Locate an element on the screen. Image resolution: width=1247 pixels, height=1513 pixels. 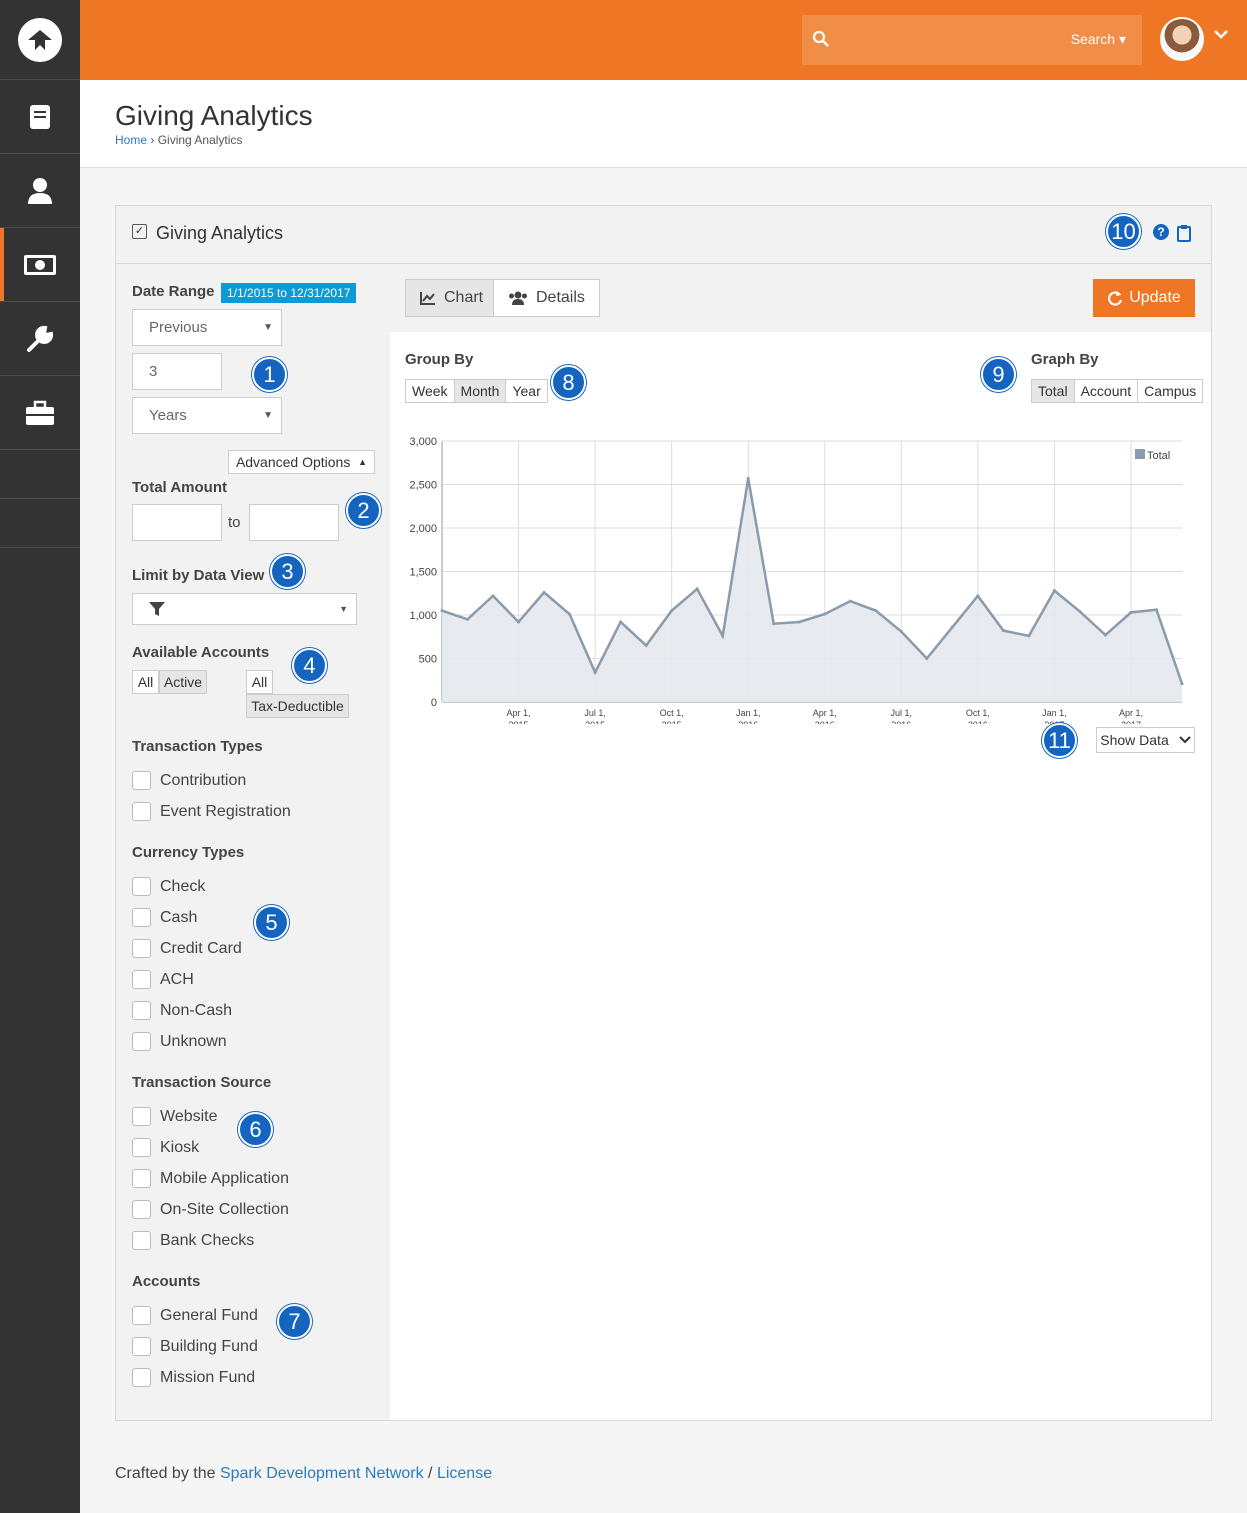
date-range-count-input: 3 is located at coordinates (177, 371).